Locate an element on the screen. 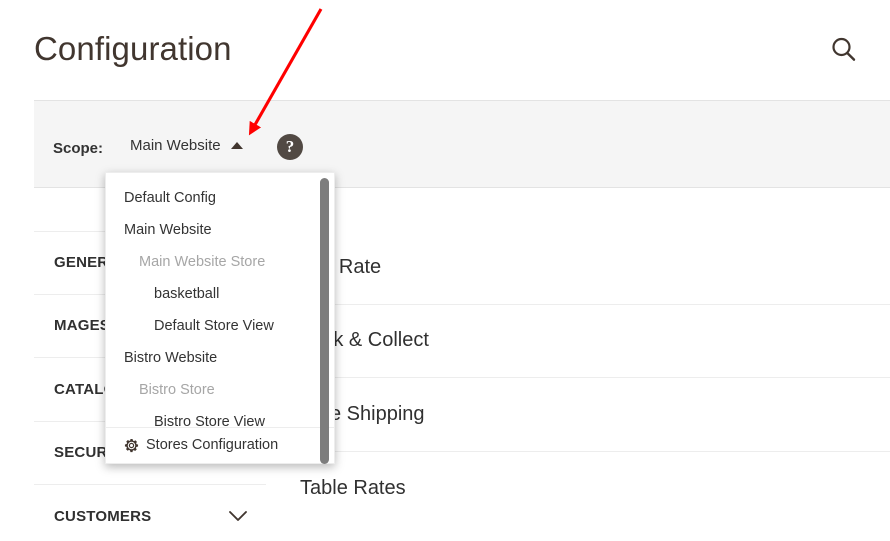  stores-configuration-label: Stores Configuration is located at coordinates (212, 445).